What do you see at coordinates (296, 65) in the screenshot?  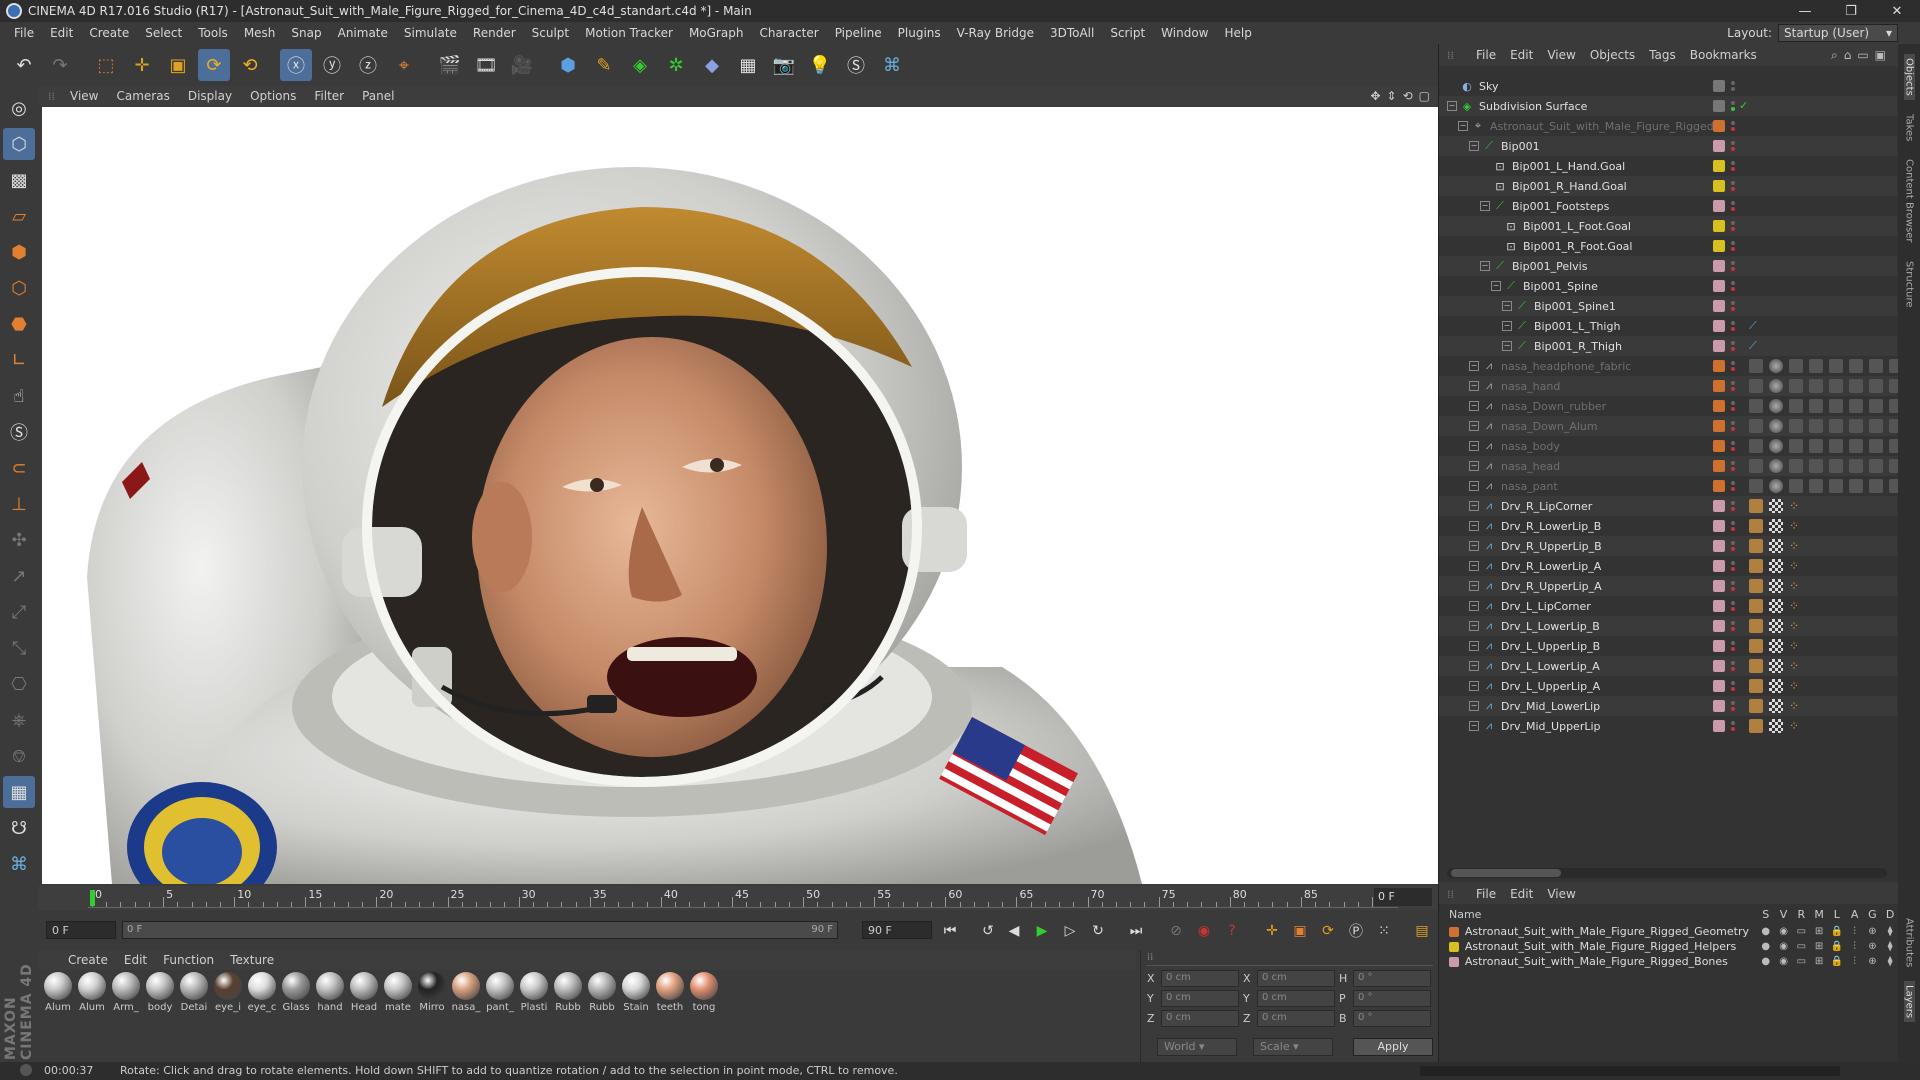 I see `x-axis-icon: ⓧ` at bounding box center [296, 65].